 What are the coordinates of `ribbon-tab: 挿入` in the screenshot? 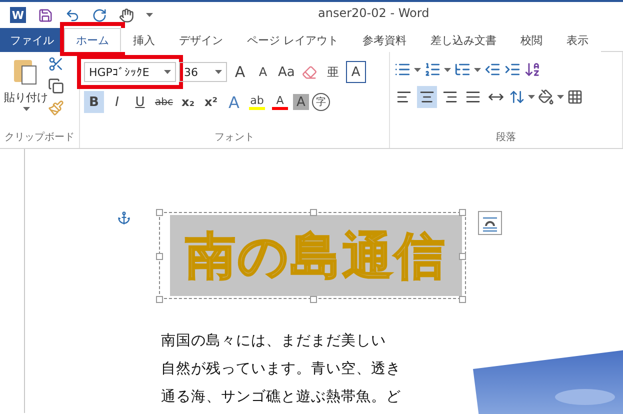 It's located at (144, 40).